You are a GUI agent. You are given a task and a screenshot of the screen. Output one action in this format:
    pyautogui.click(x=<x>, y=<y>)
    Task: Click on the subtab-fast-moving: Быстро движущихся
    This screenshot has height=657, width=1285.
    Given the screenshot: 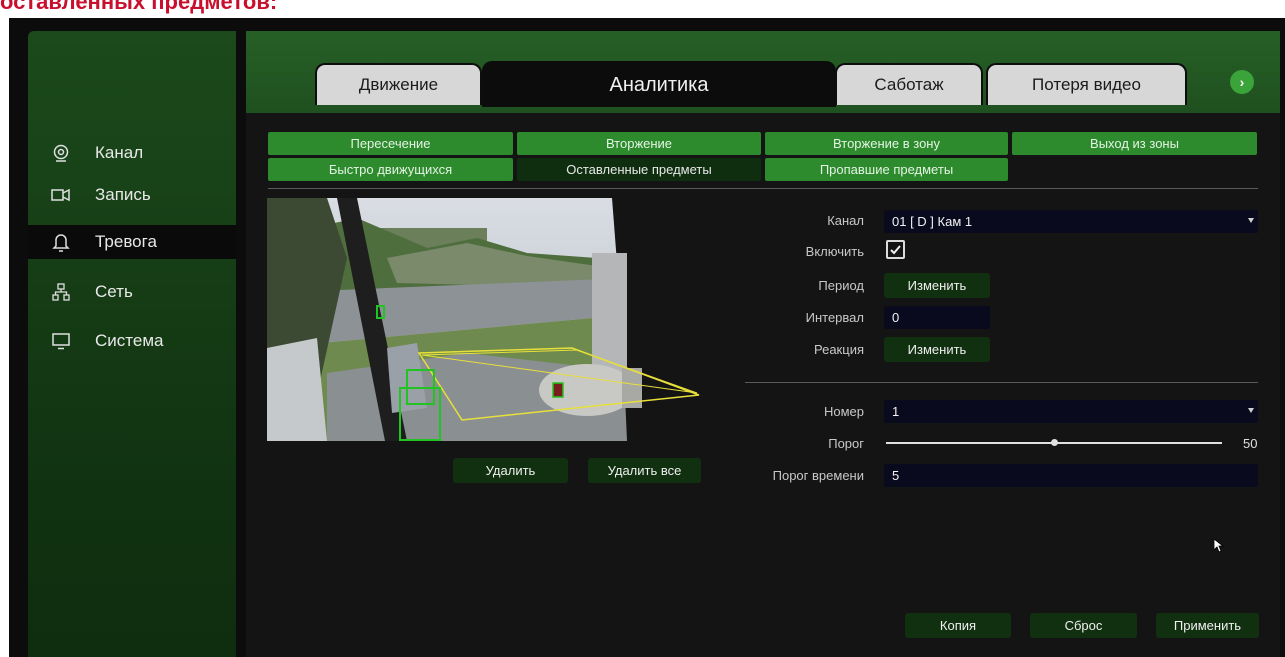 What is the action you would take?
    pyautogui.click(x=390, y=169)
    